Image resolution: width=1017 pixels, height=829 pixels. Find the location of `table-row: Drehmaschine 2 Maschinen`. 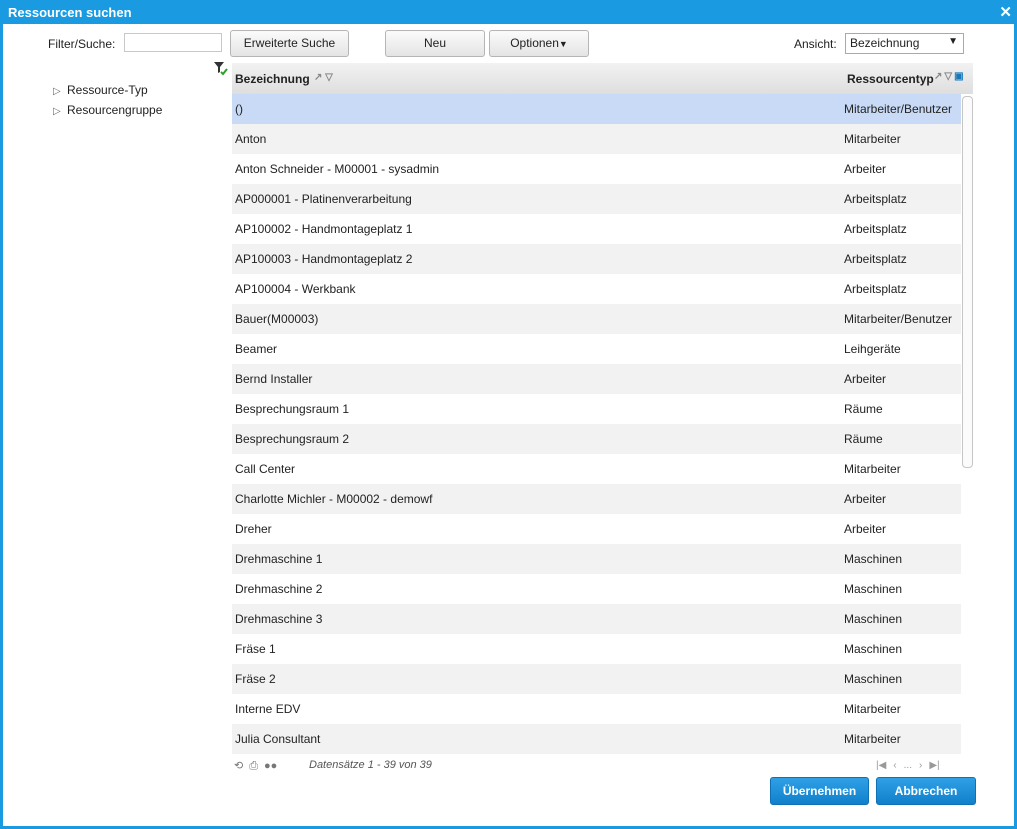

table-row: Drehmaschine 2 Maschinen is located at coordinates (596, 589).